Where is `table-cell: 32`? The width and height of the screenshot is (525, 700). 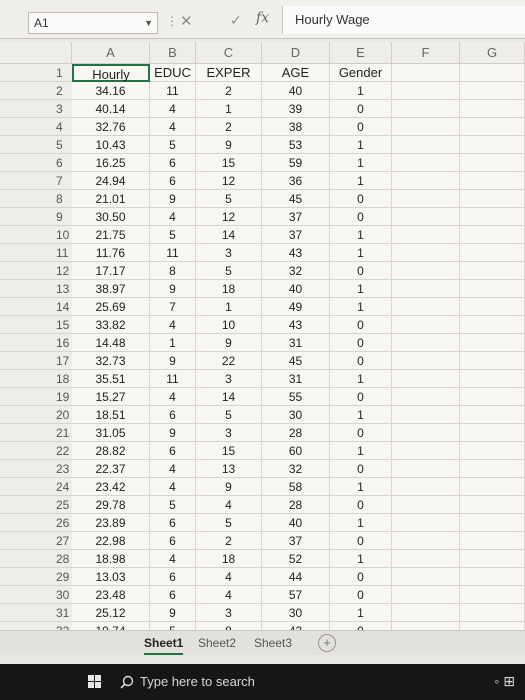 table-cell: 32 is located at coordinates (296, 271).